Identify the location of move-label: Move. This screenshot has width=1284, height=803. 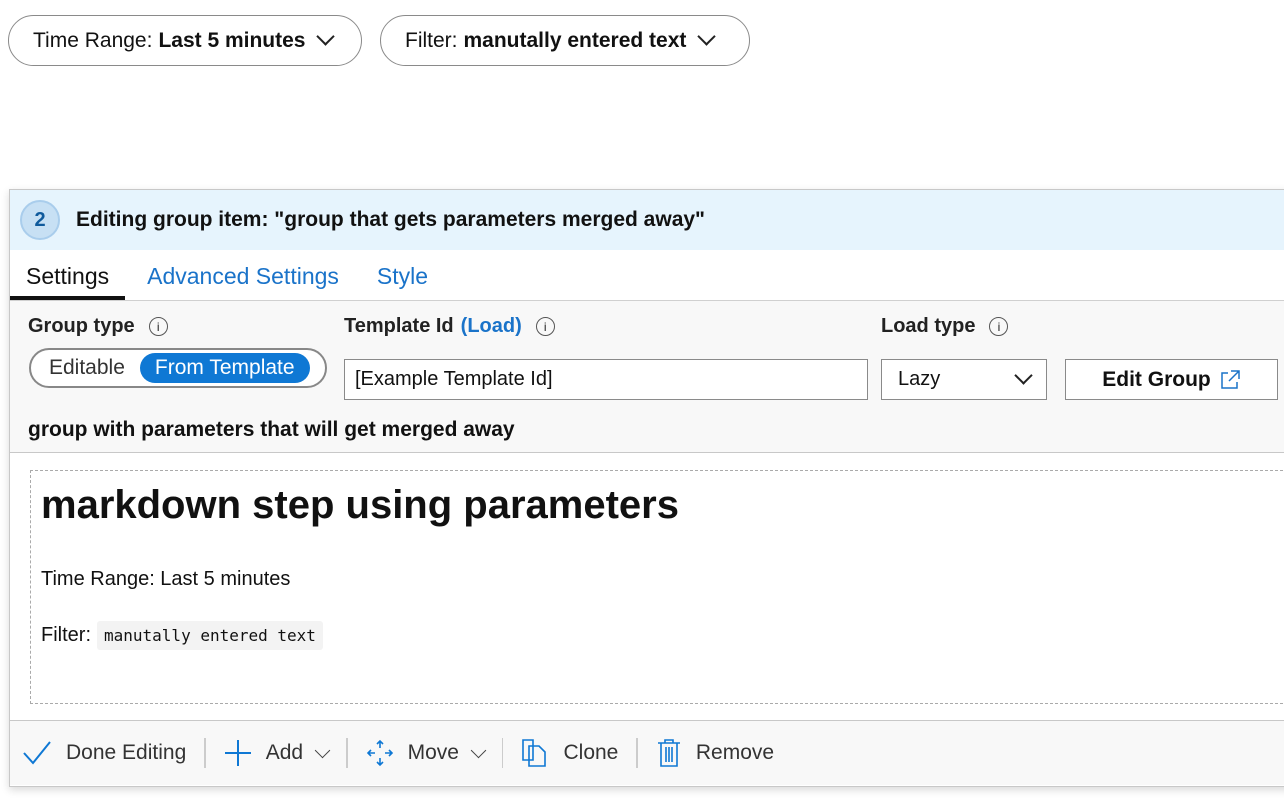
(433, 752).